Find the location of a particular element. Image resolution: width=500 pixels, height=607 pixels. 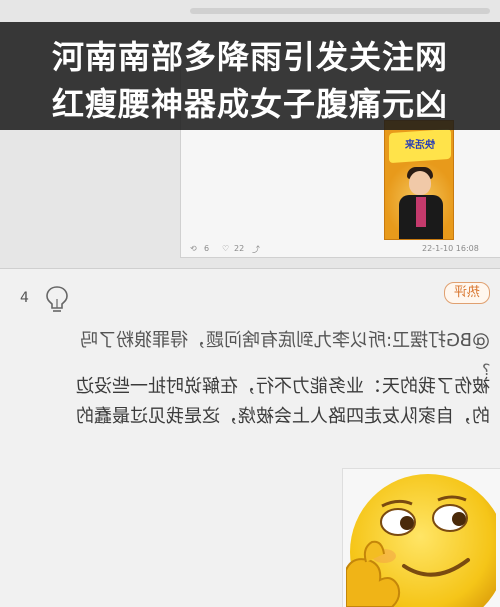

post-poster-image: 快活来 is located at coordinates (419, 180).